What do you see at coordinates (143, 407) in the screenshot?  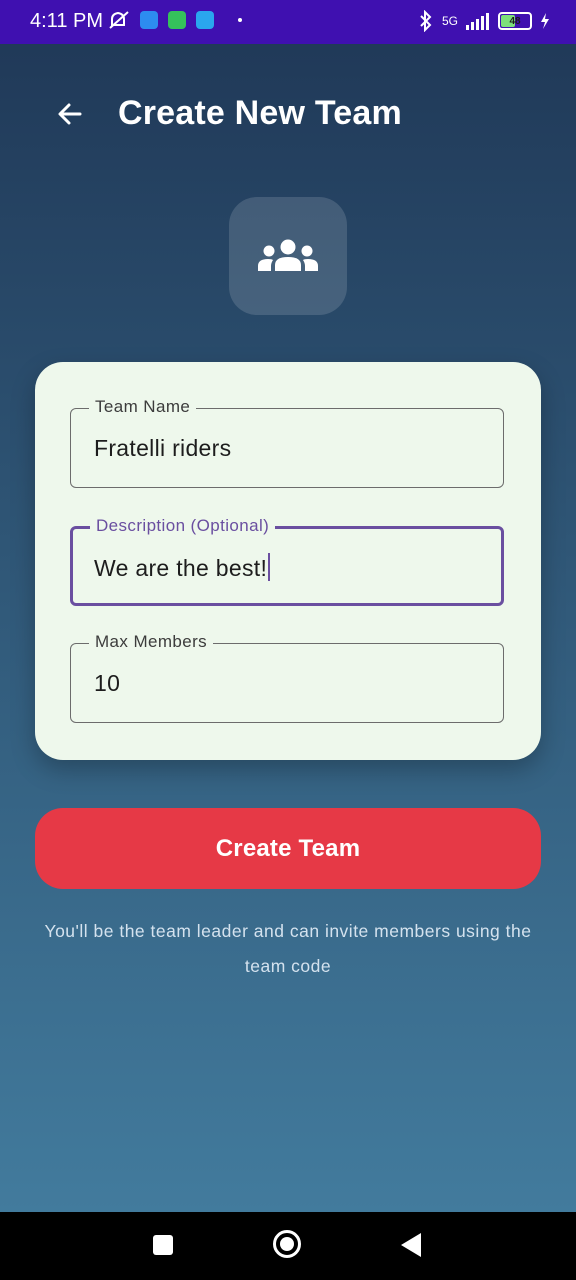 I see `team-name-label: Team Name` at bounding box center [143, 407].